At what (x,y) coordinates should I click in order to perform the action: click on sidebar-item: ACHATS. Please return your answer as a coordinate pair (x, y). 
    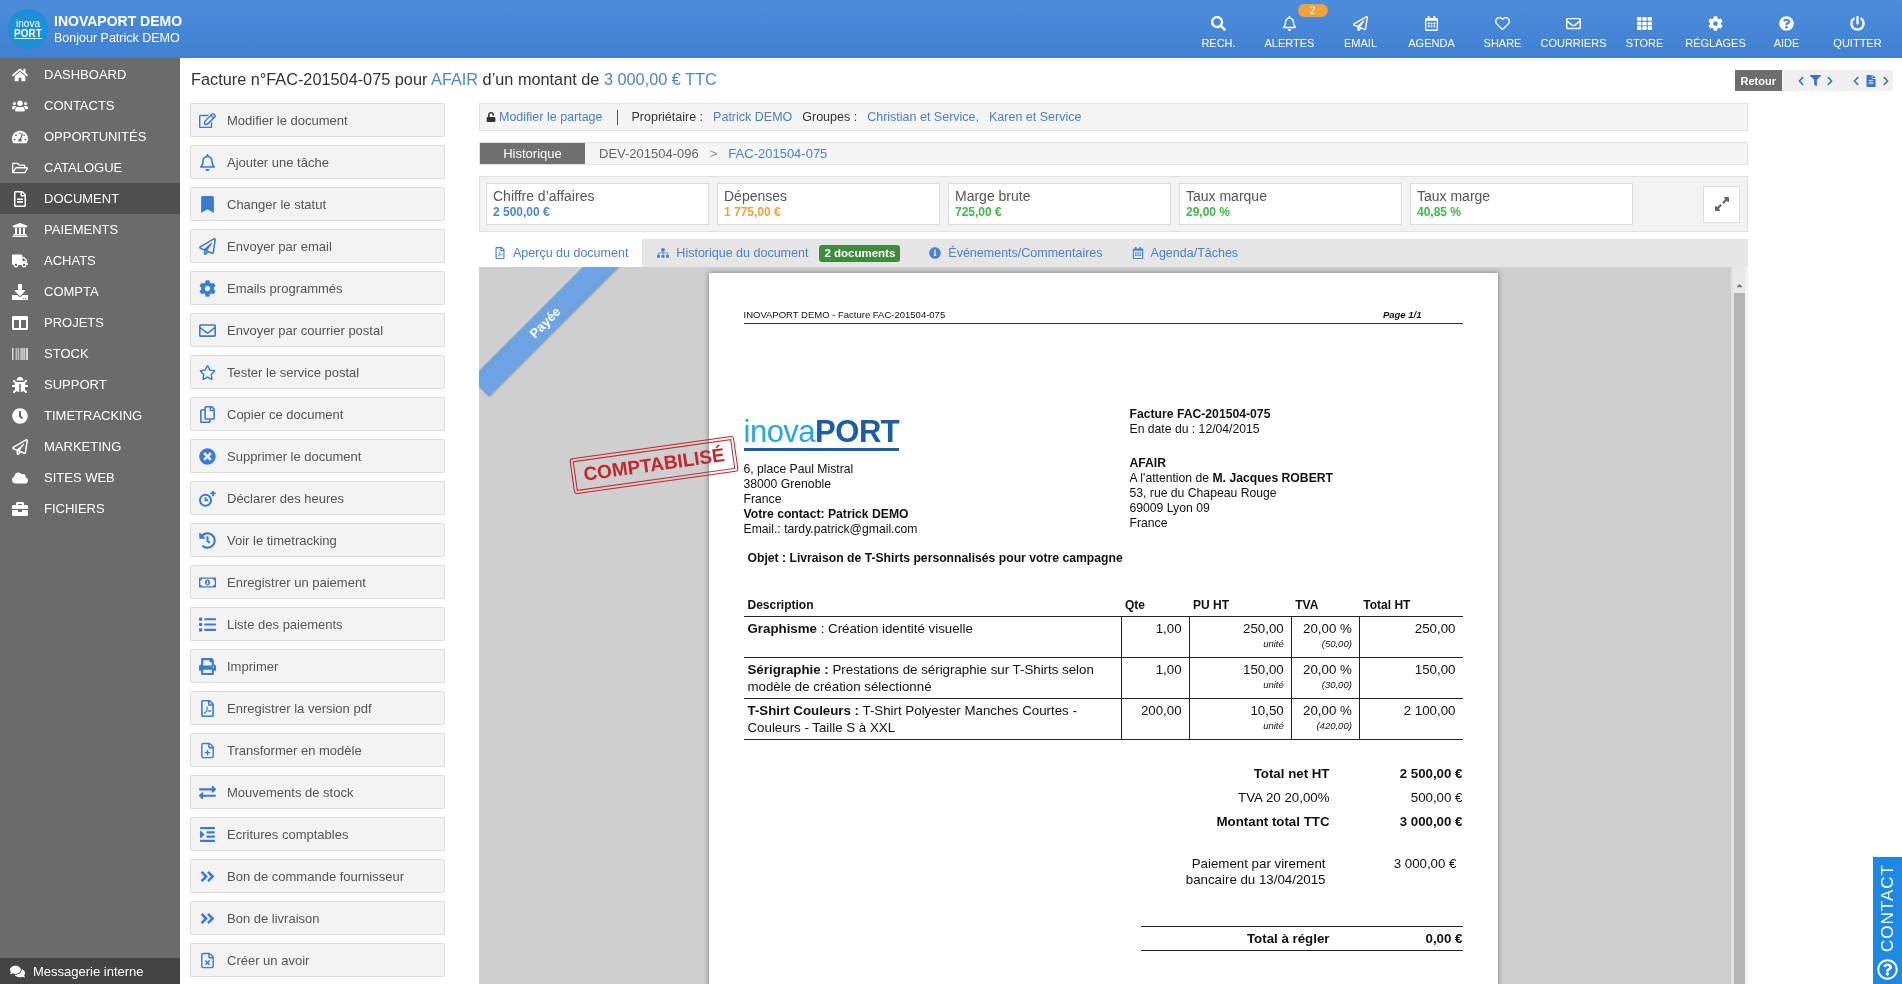
    Looking at the image, I should click on (90, 260).